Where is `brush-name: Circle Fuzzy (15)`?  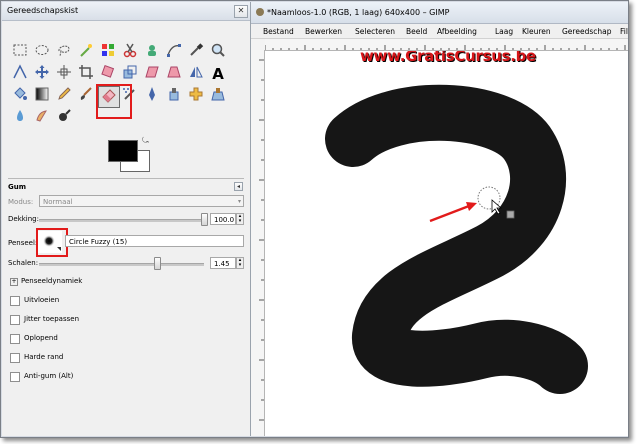
brush-name: Circle Fuzzy (15) is located at coordinates (154, 241).